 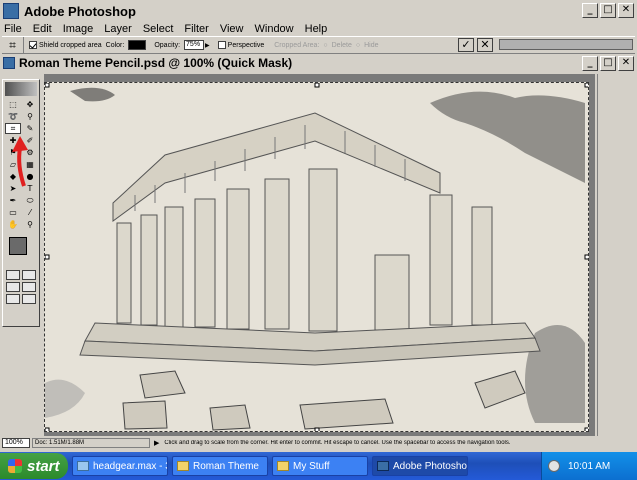 I want to click on screen-mode-standard-button, so click(x=13, y=287).